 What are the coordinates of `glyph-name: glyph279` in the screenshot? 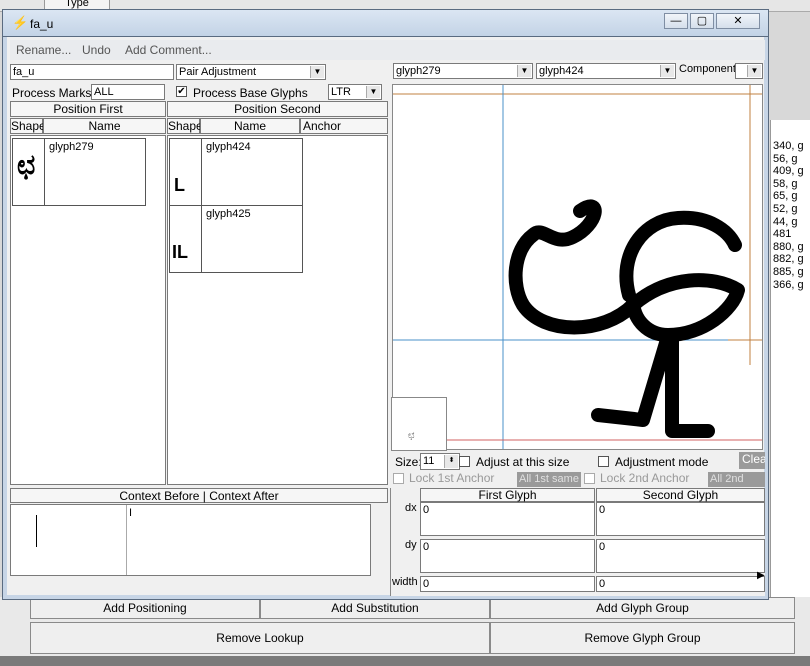 It's located at (71, 147).